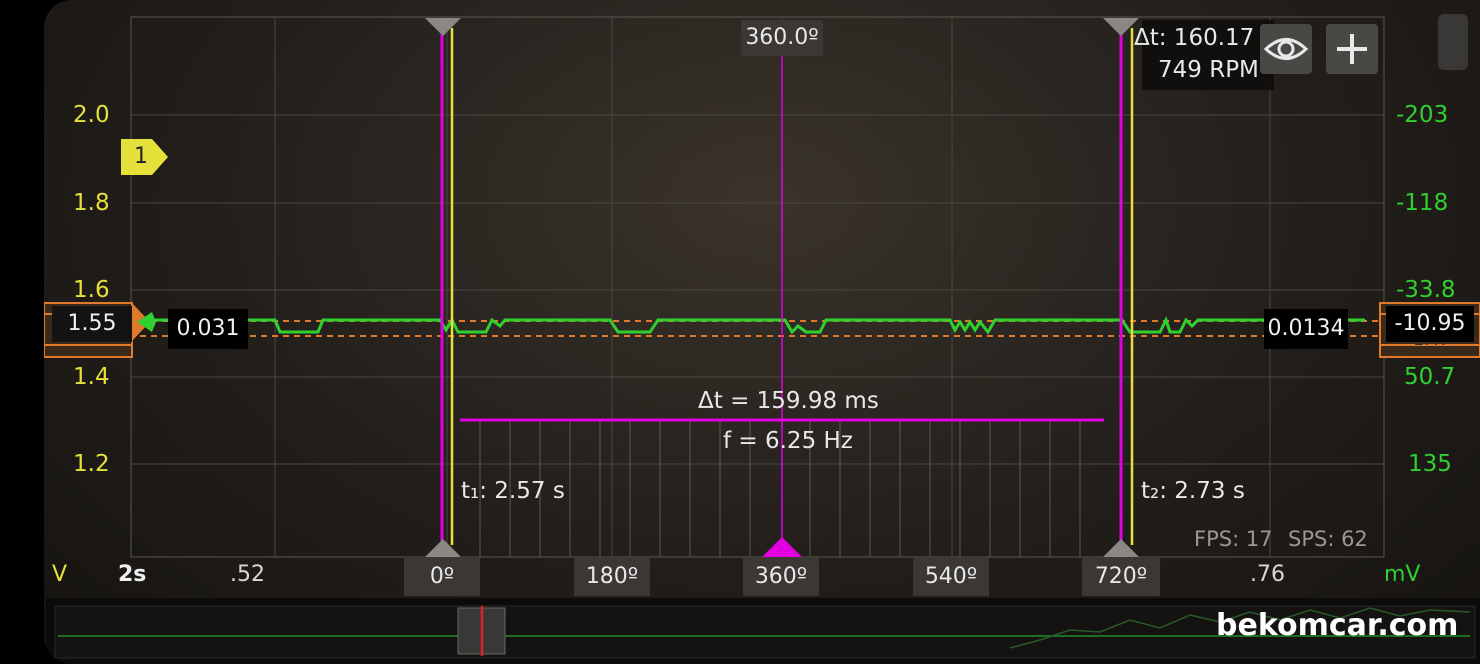  I want to click on left-axis-unit: V, so click(60, 574).